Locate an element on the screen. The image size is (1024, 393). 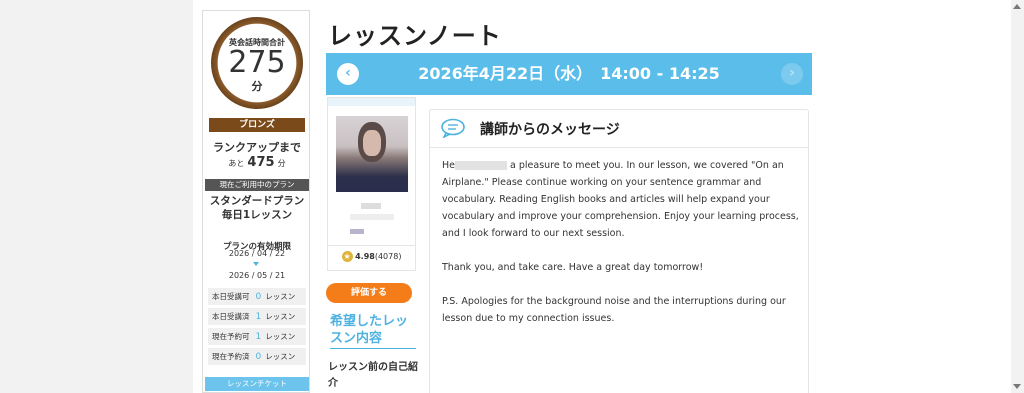
plan-period-start: 2026 / 04 / 22 is located at coordinates (257, 253).